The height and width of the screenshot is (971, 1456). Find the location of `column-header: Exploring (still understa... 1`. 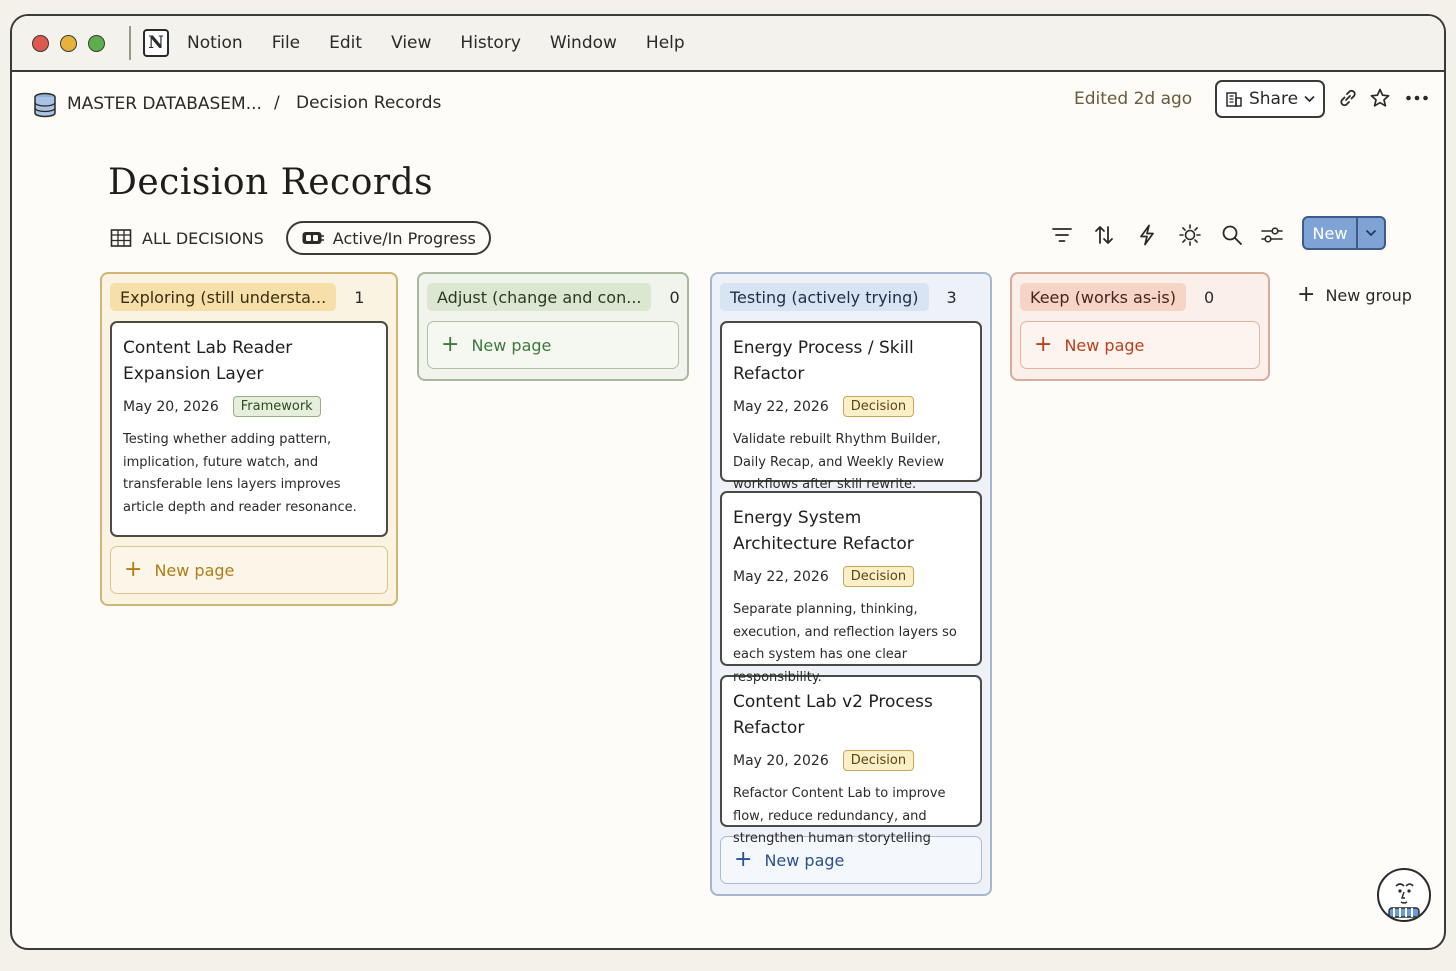

column-header: Exploring (still understa... 1 is located at coordinates (249, 297).